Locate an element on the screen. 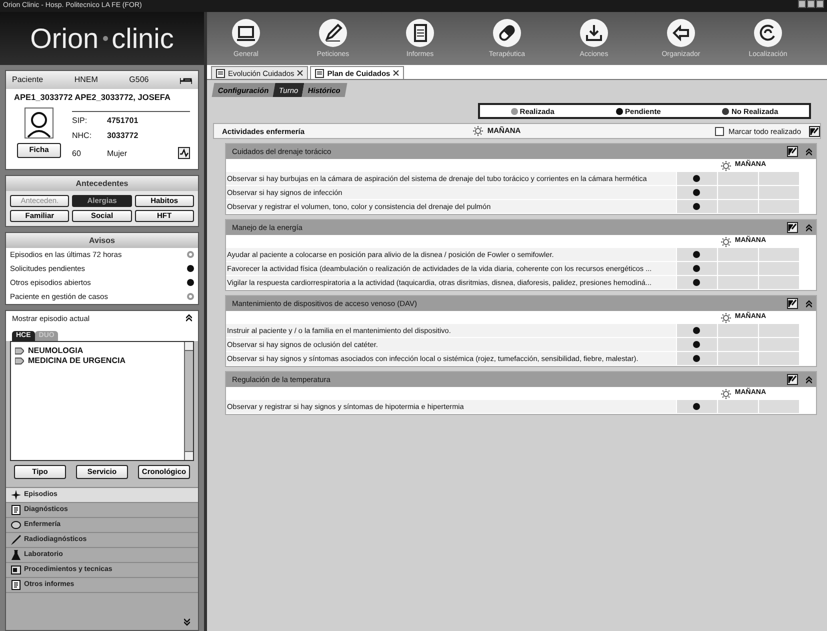  minimize-button is located at coordinates (802, 4).